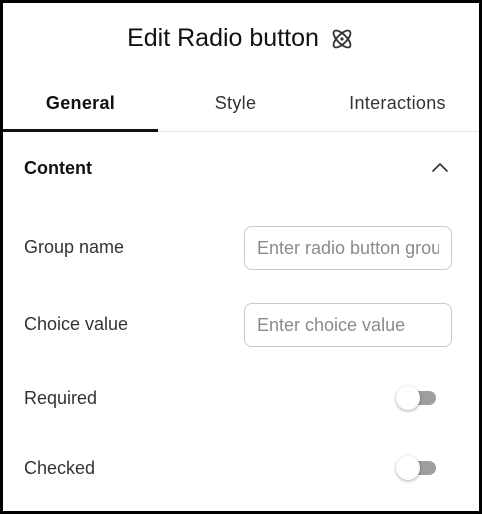  Describe the element at coordinates (61, 398) in the screenshot. I see `required-label: Required` at that location.